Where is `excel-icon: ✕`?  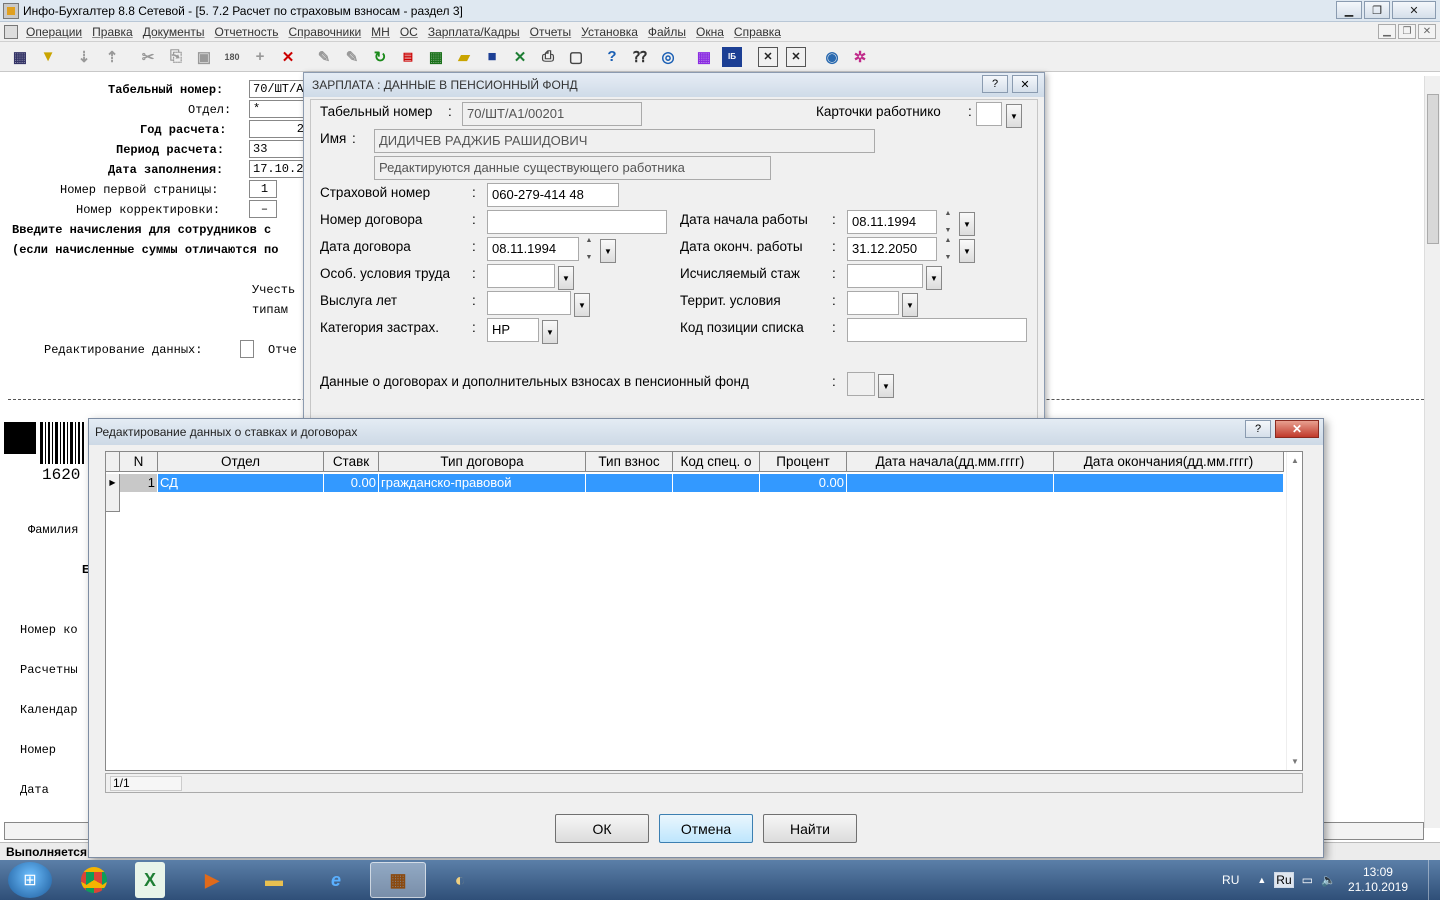
excel-icon: ✕ is located at coordinates (520, 57).